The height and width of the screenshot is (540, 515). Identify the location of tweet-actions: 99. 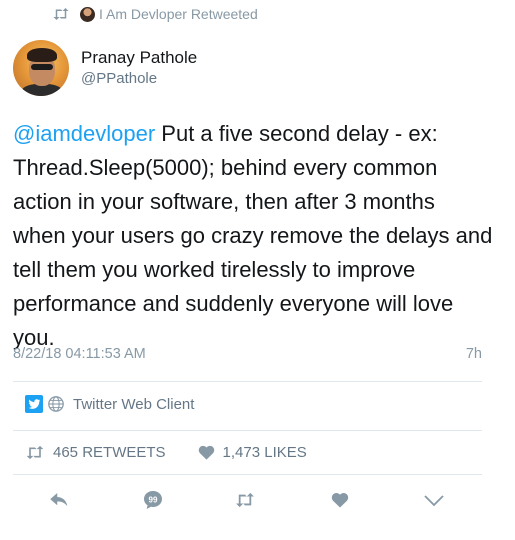
(257, 500).